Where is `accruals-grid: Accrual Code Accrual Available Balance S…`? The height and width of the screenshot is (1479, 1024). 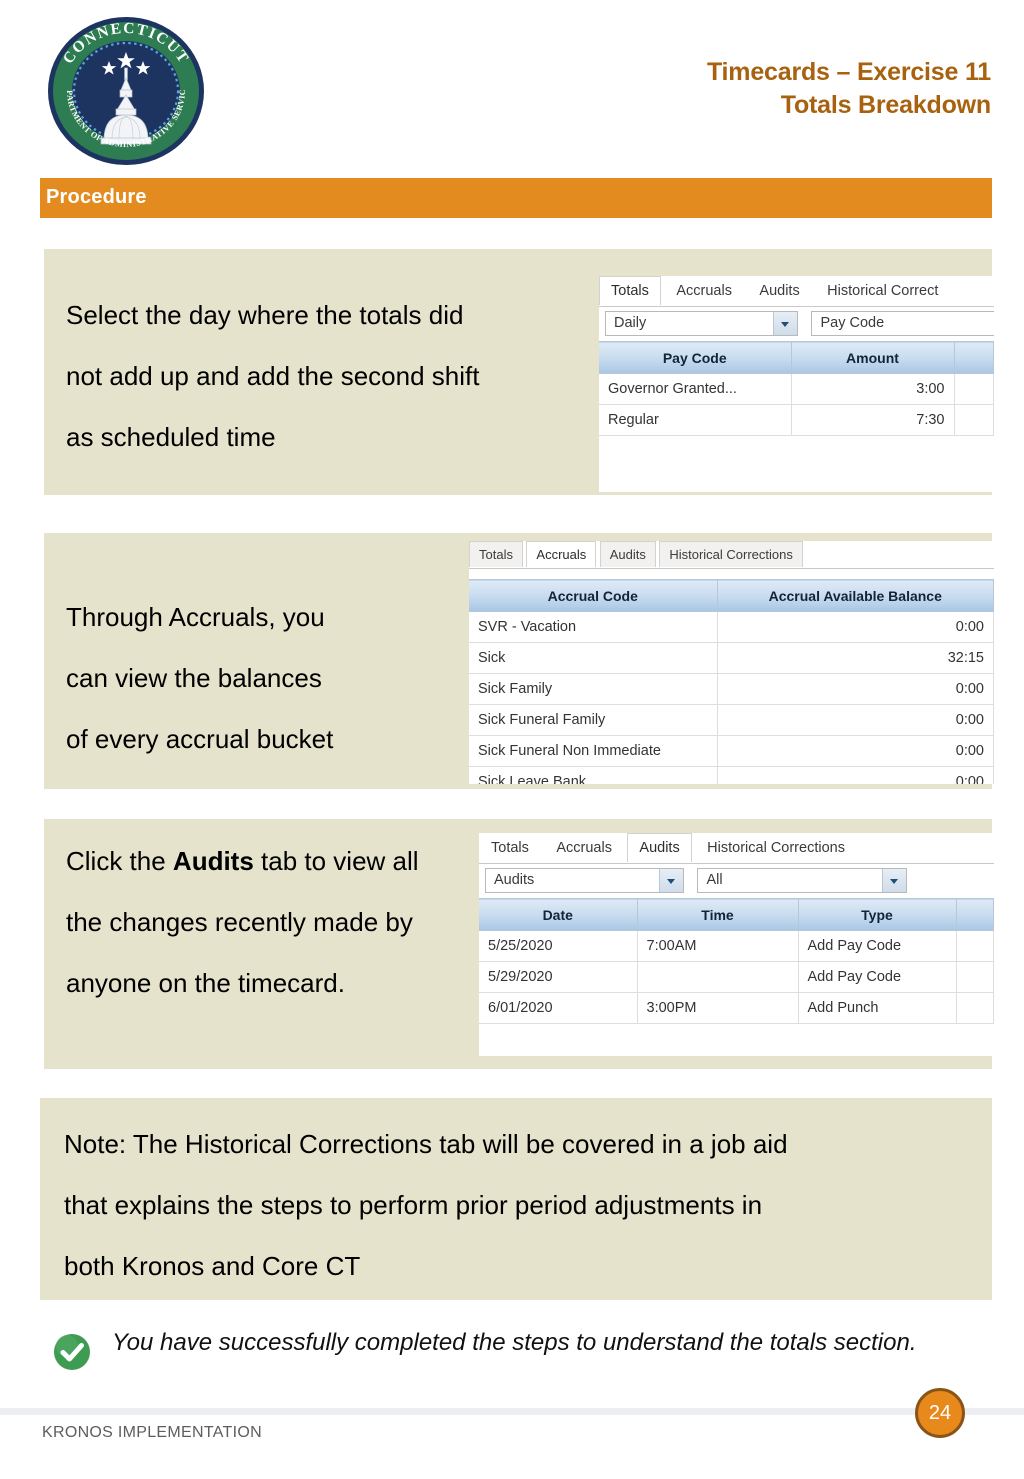 accruals-grid: Accrual Code Accrual Available Balance S… is located at coordinates (731, 681).